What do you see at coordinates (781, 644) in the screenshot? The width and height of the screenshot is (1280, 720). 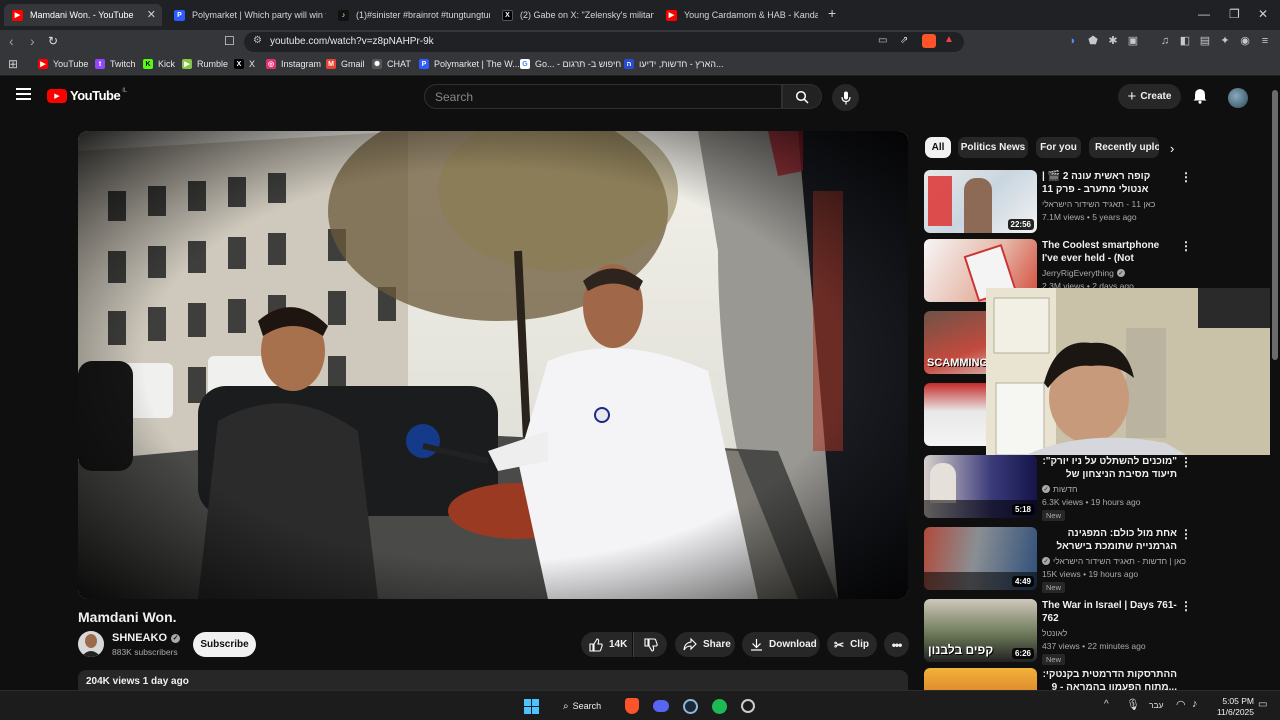 I see `download-button: Download` at bounding box center [781, 644].